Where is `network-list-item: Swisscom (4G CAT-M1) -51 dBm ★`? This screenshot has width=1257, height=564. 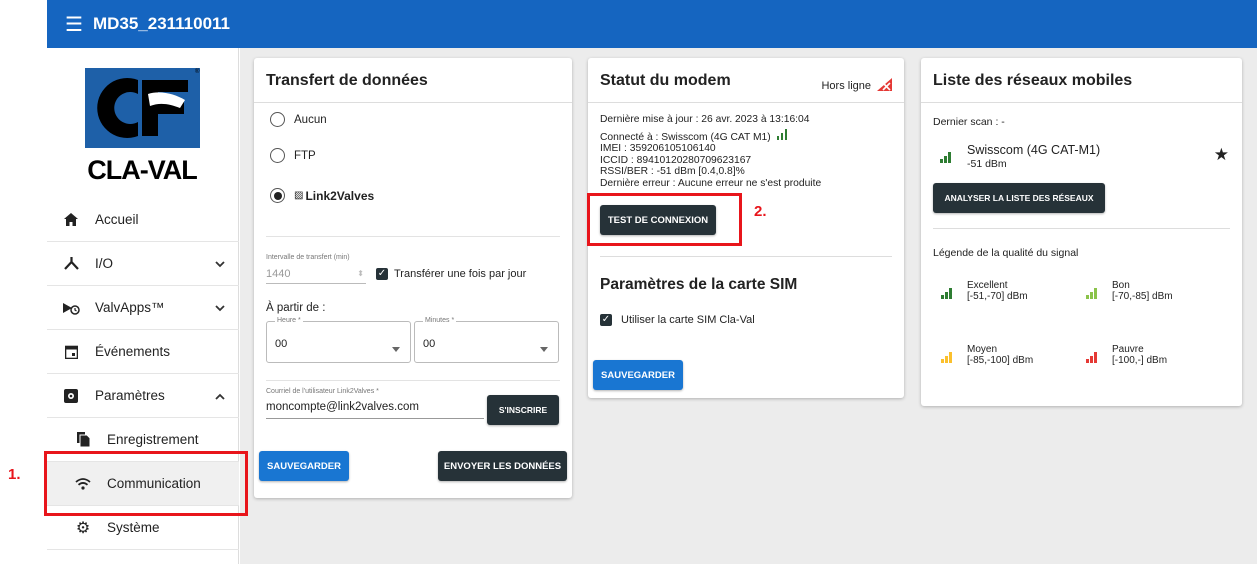
network-list-item: Swisscom (4G CAT-M1) -51 dBm ★ is located at coordinates (1083, 156).